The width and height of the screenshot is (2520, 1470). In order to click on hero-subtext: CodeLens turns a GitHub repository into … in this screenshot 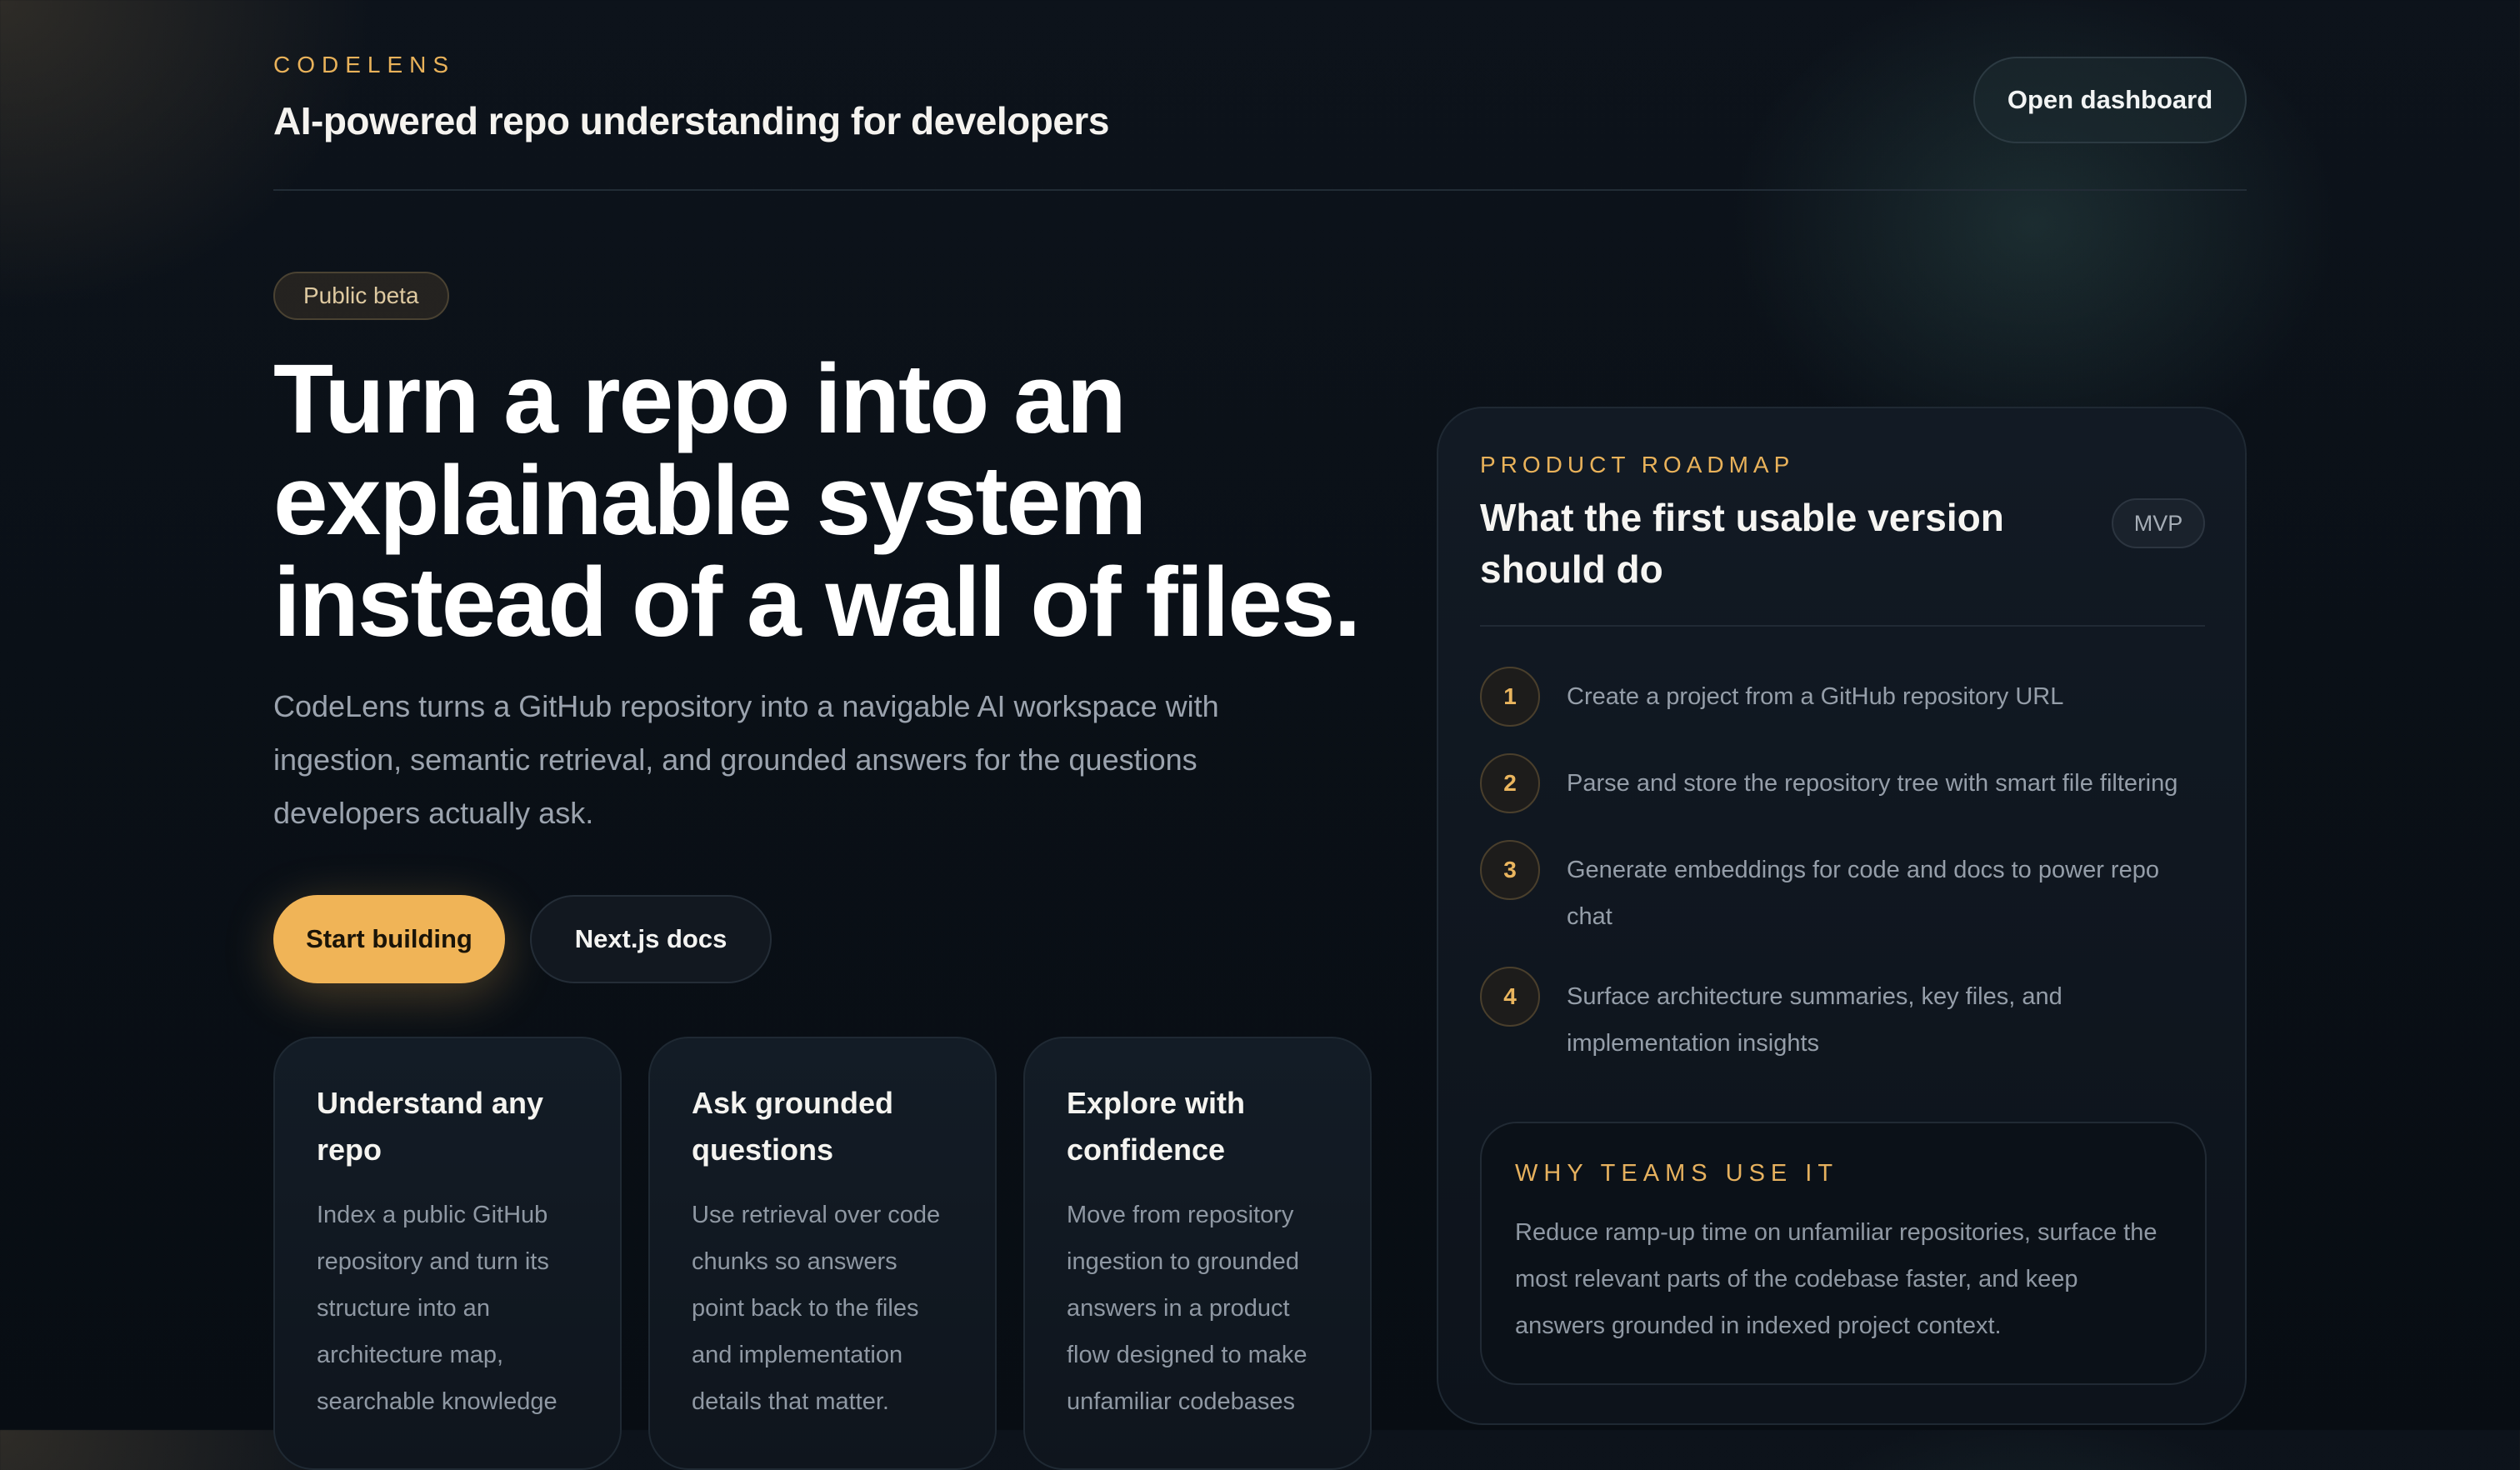, I will do `click(746, 759)`.